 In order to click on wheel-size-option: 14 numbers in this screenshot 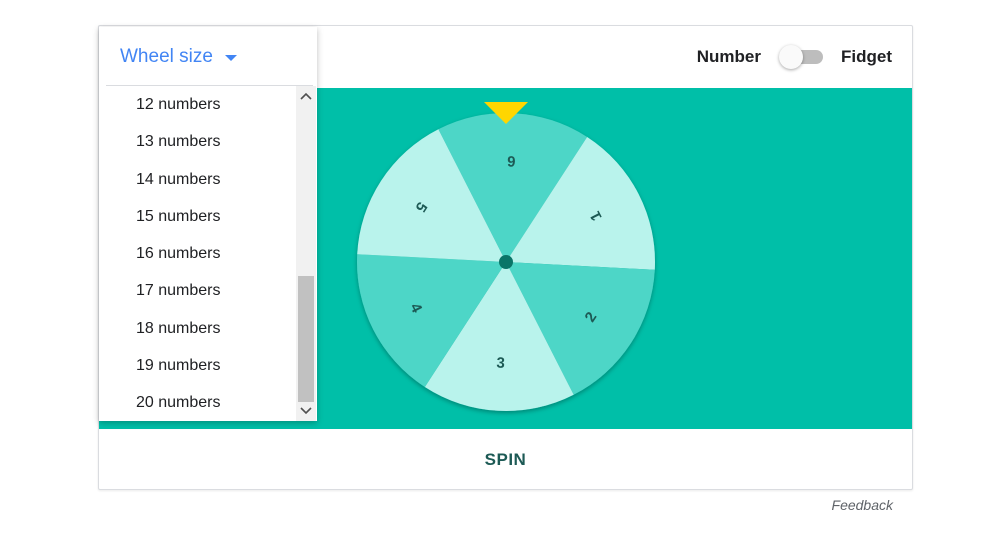, I will do `click(197, 179)`.